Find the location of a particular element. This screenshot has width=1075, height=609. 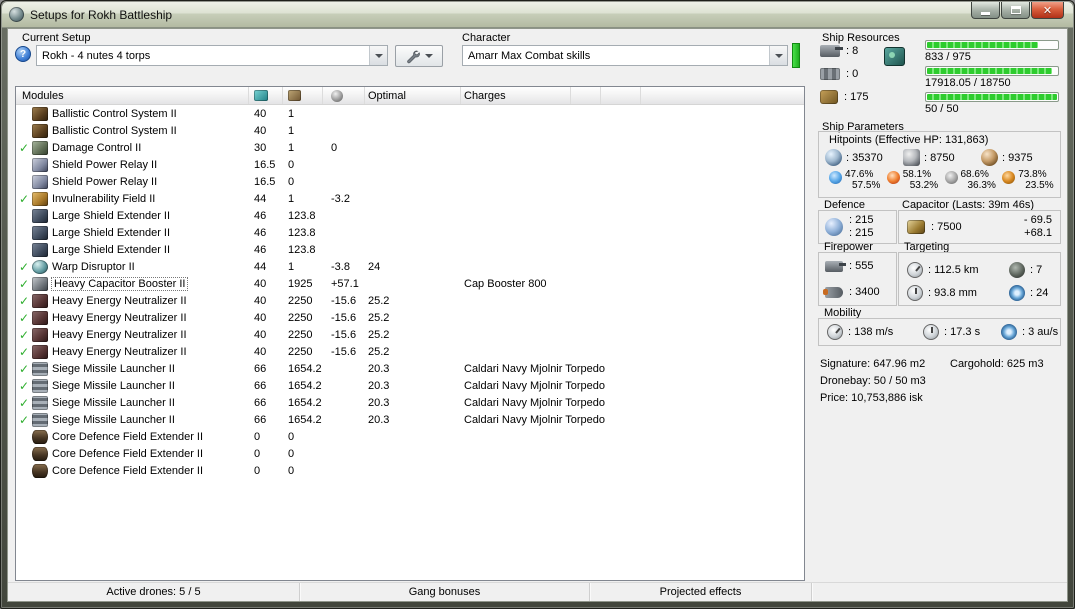

current-setup-label: Current Setup is located at coordinates (56, 38).